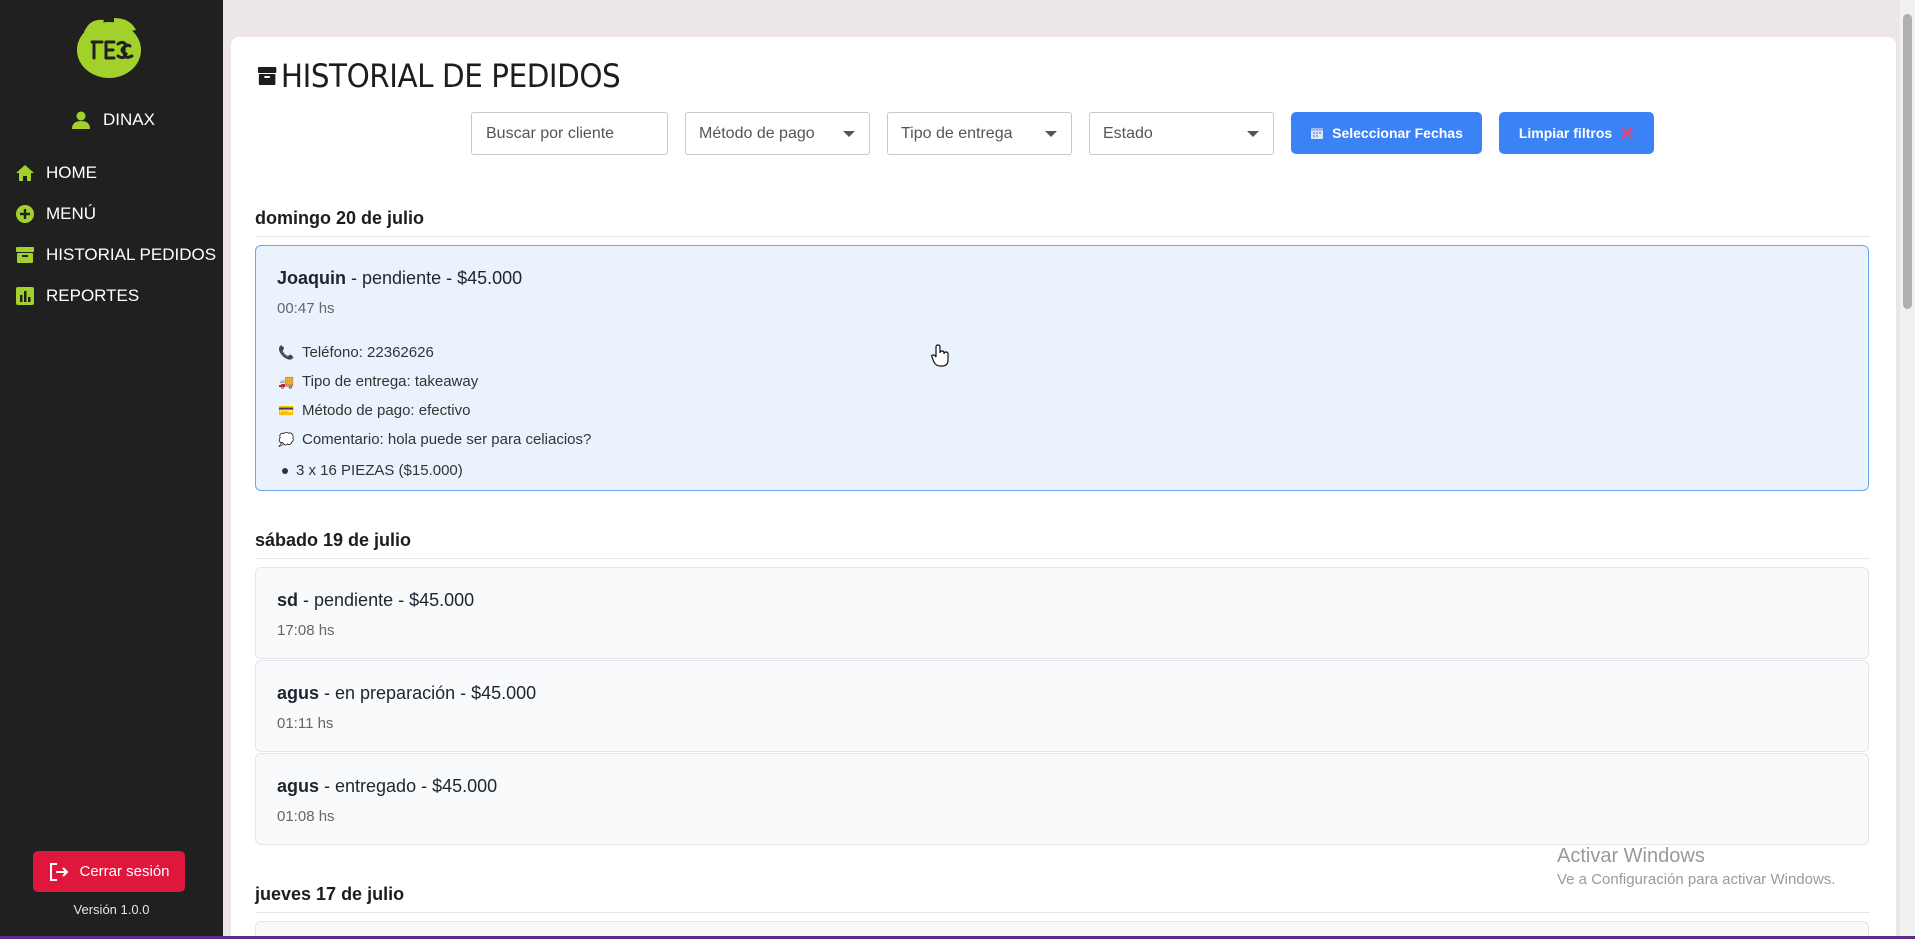 The image size is (1915, 939). What do you see at coordinates (115, 172) in the screenshot?
I see `sidebar-item-home: HOME` at bounding box center [115, 172].